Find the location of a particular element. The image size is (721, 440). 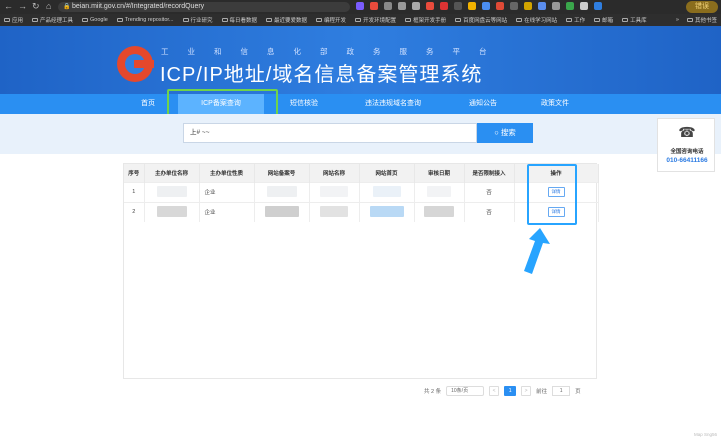

row-index: 2 is located at coordinates (134, 211).